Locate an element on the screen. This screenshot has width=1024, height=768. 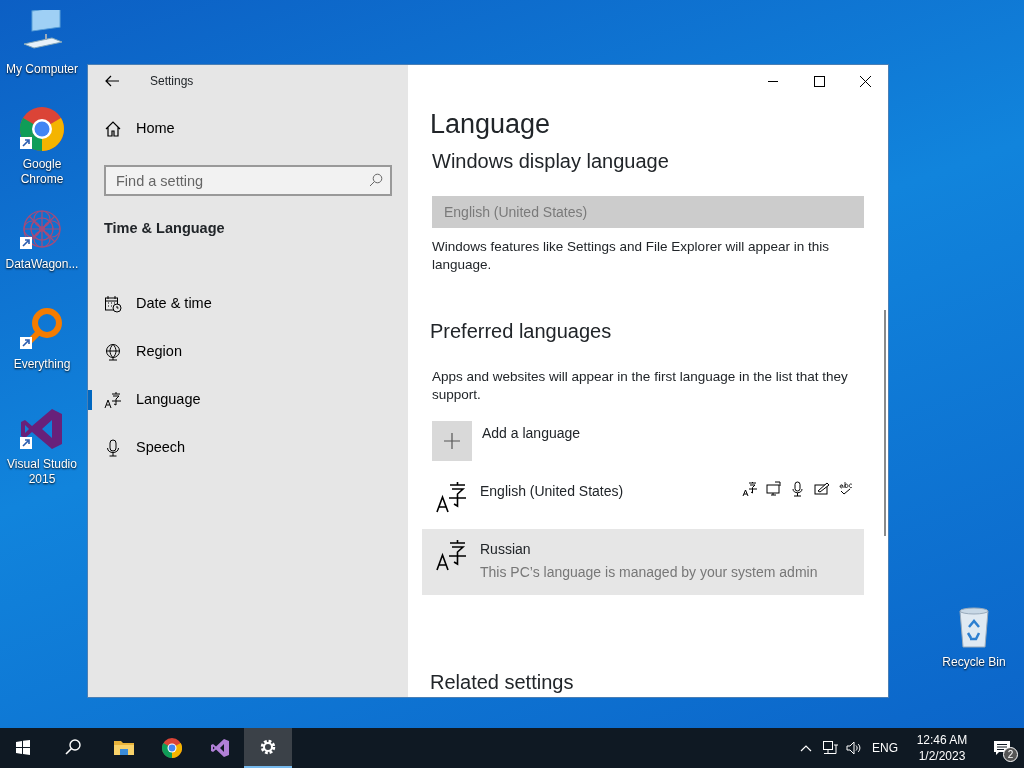
section-heading: Time & Language is located at coordinates (165, 228).